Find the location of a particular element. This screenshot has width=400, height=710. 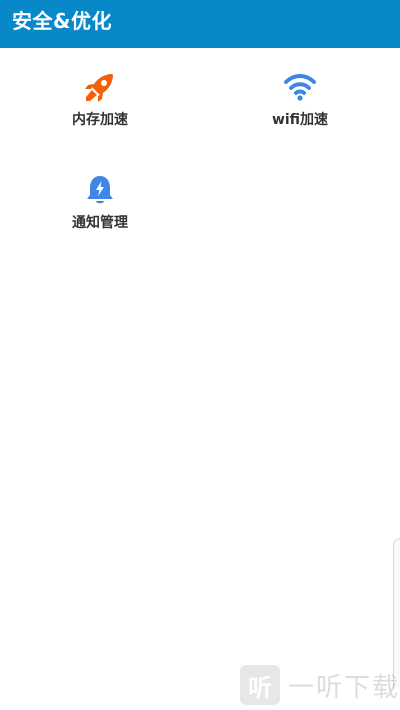

app-bar: 安全&优化 is located at coordinates (200, 24).